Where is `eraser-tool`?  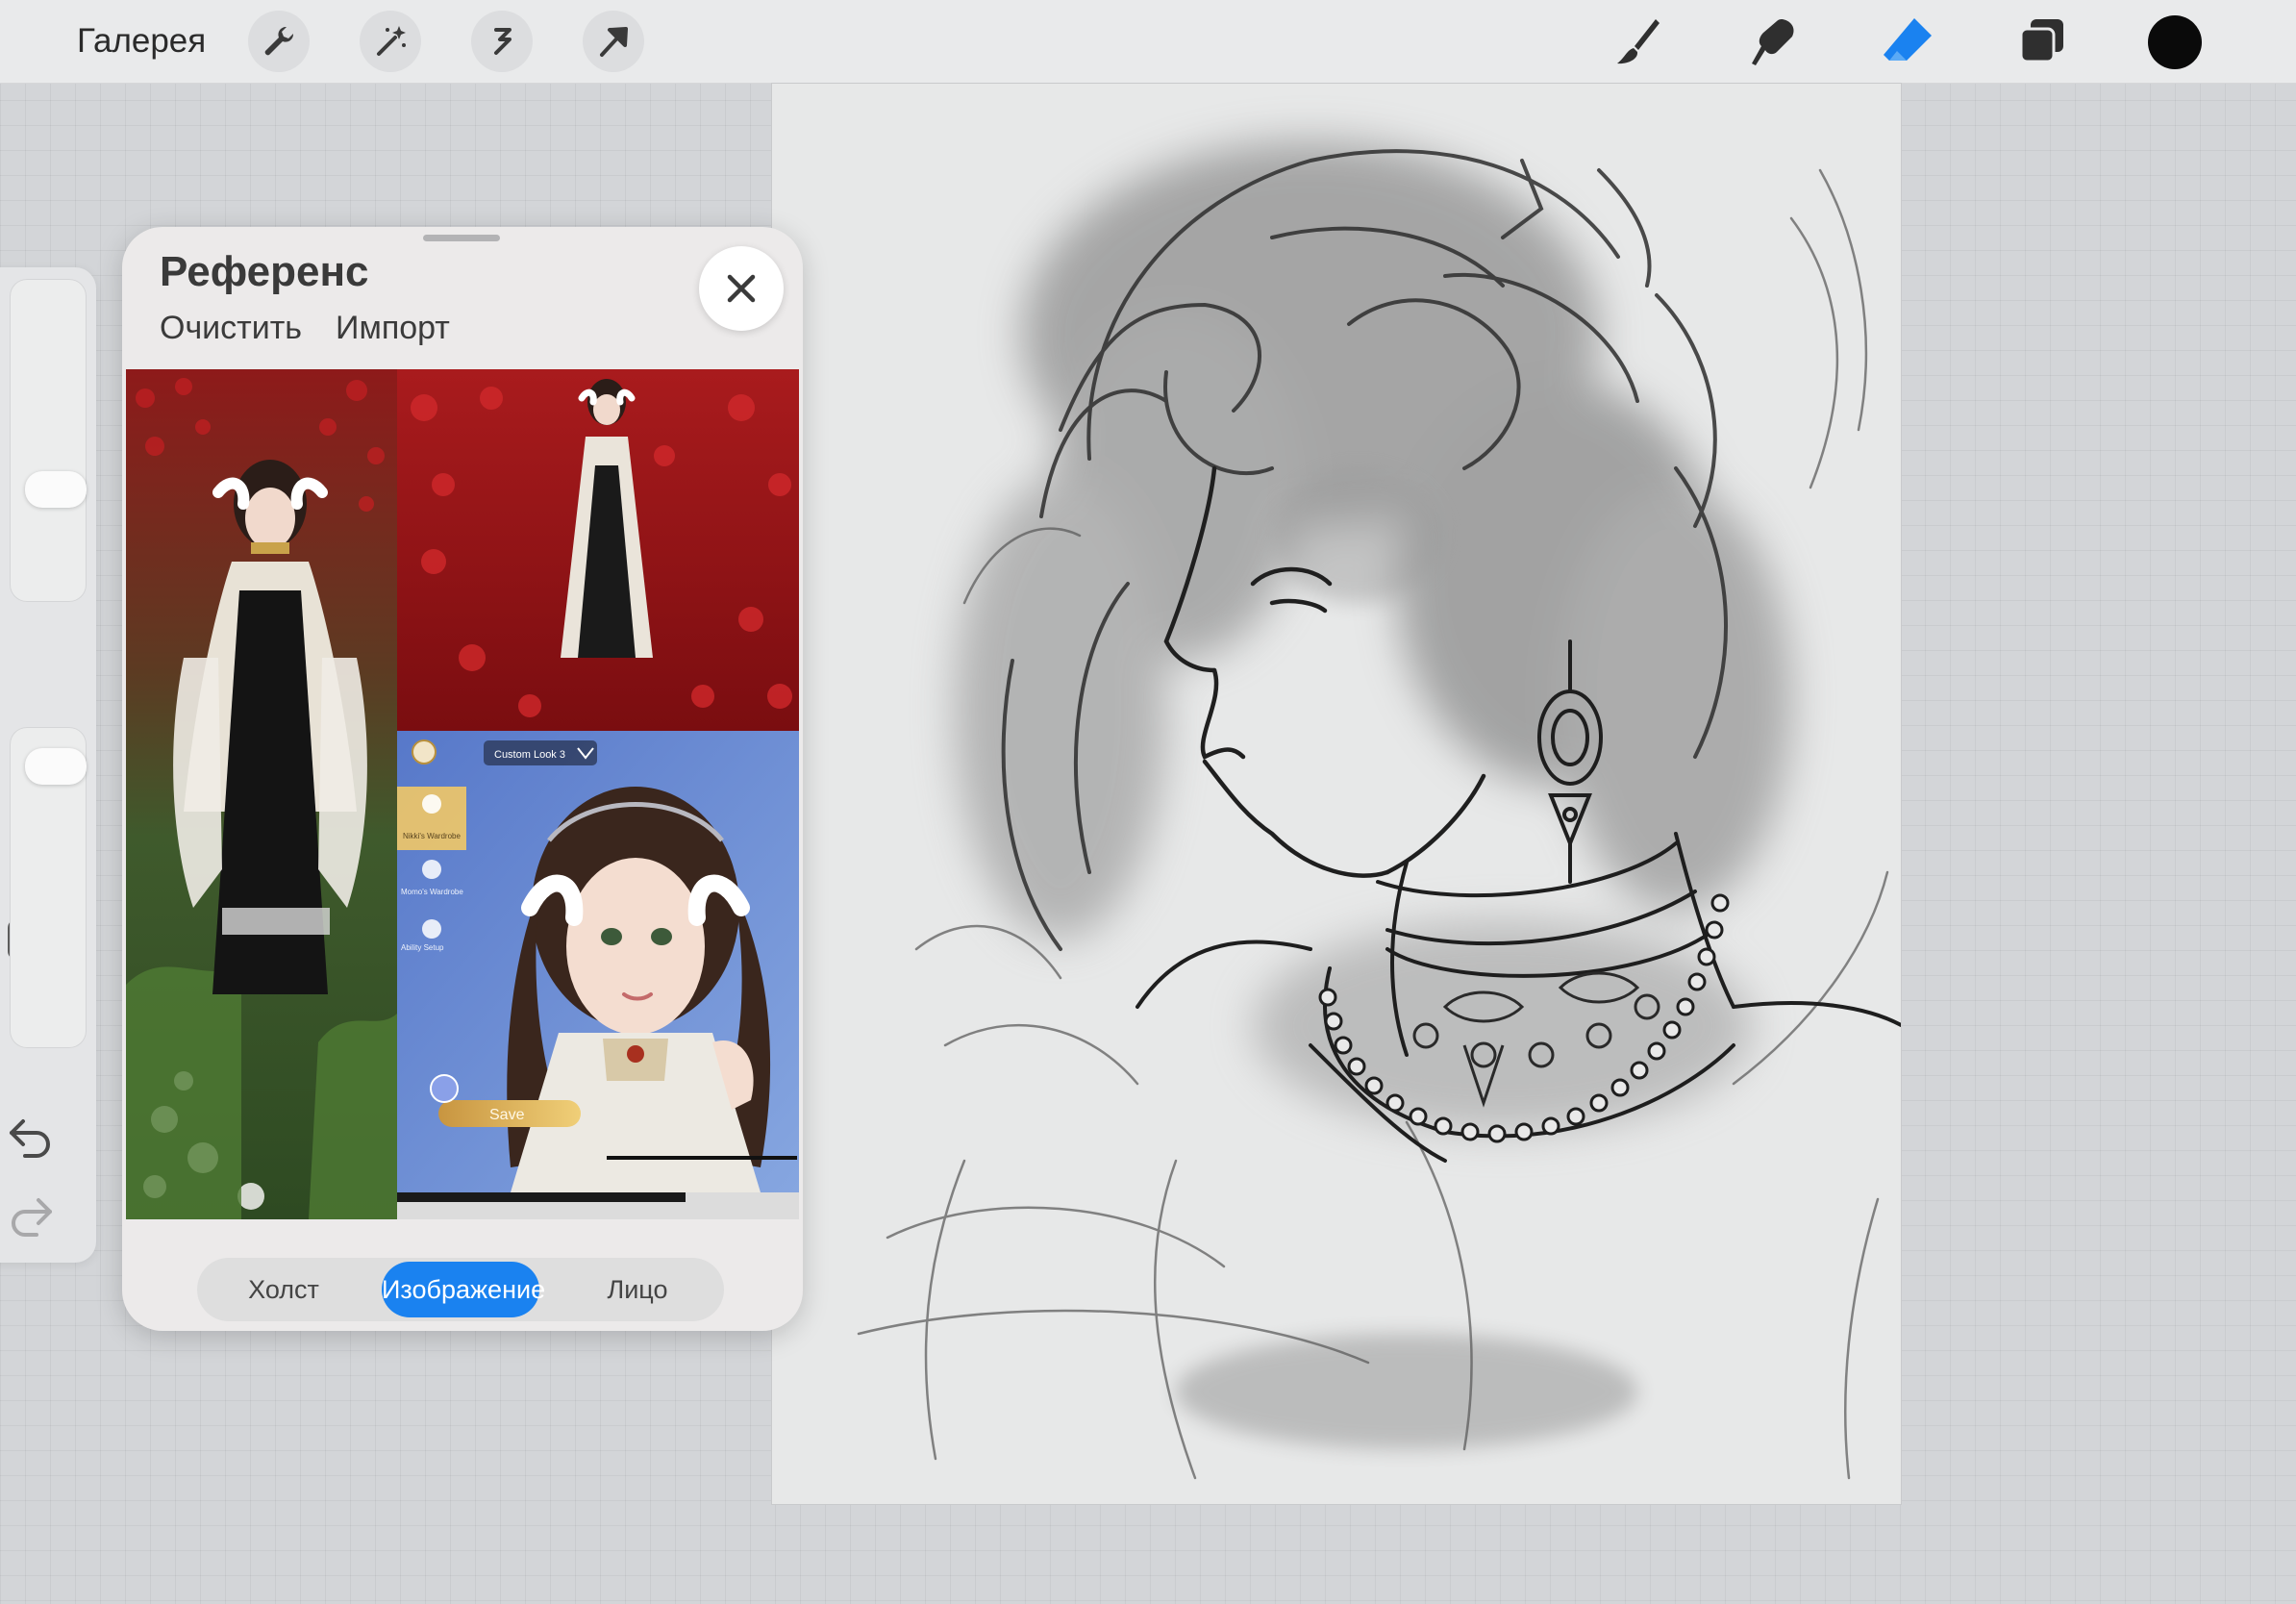
eraser-tool is located at coordinates (1907, 42).